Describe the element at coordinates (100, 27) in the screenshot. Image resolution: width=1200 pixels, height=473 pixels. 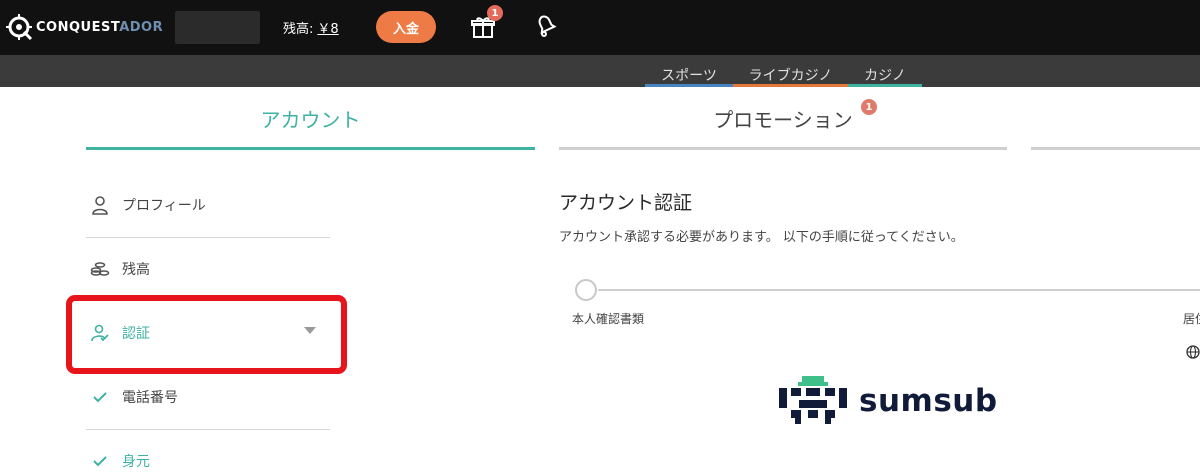
I see `logo-text: CONQUESTADOR` at that location.